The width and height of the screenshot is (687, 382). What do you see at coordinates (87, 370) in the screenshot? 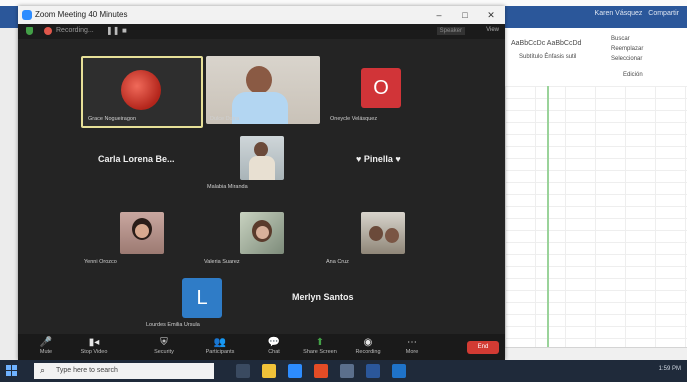
I see `search-placeholder: Type here to search` at bounding box center [87, 370].